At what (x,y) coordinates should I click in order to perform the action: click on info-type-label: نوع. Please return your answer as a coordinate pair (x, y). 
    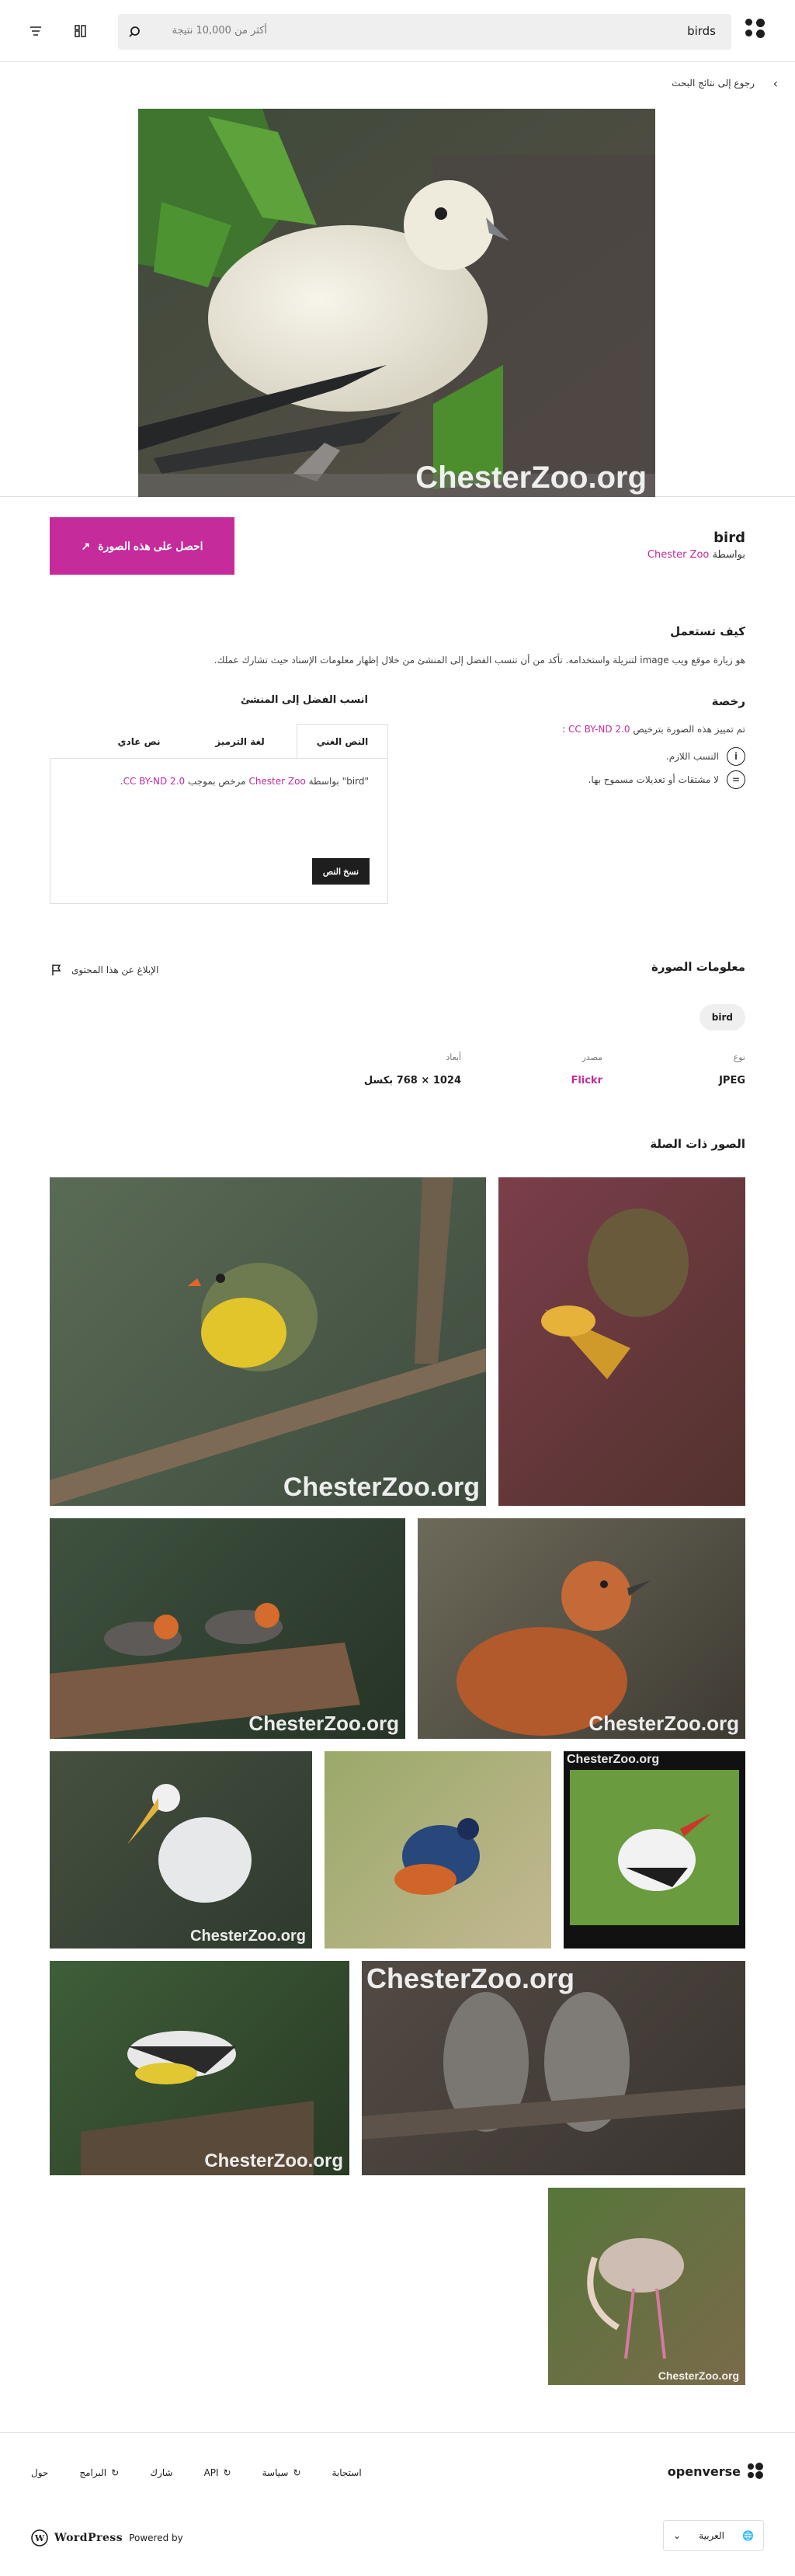
    Looking at the image, I should click on (739, 1057).